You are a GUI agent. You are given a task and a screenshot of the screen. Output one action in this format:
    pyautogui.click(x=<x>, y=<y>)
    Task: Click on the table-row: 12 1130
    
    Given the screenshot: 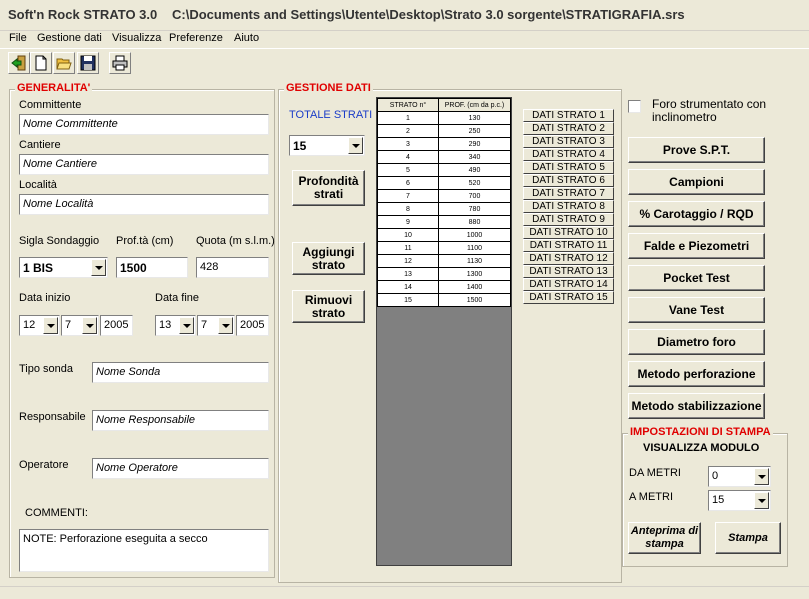 What is the action you would take?
    pyautogui.click(x=444, y=261)
    